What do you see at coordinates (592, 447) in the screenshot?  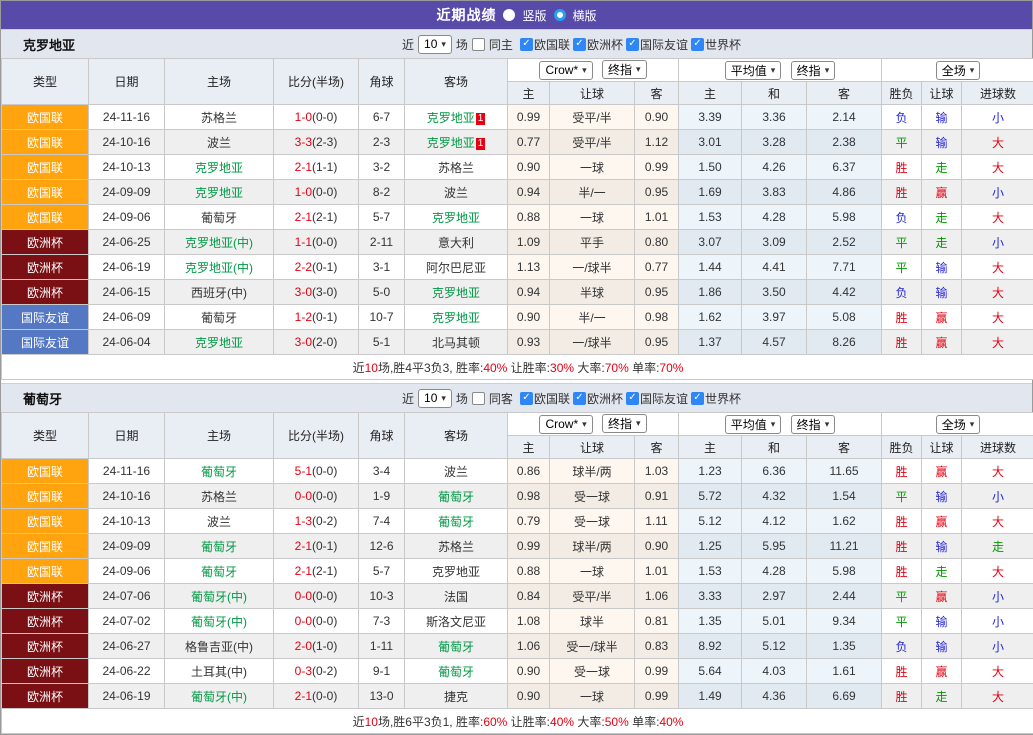 I see `subcol-handicap-line: 让球` at bounding box center [592, 447].